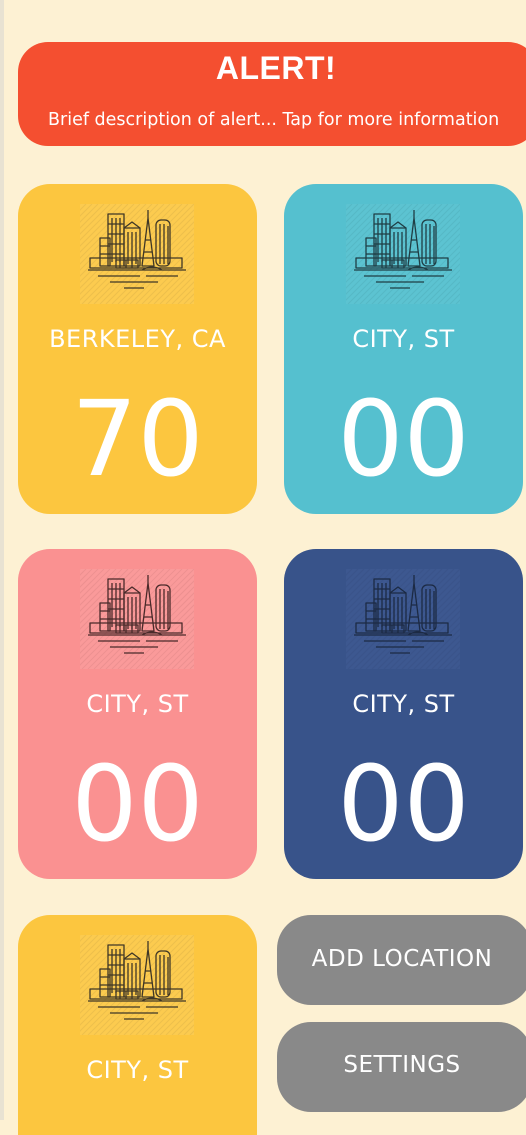  Describe the element at coordinates (2, 560) in the screenshot. I see `window-edge` at that location.